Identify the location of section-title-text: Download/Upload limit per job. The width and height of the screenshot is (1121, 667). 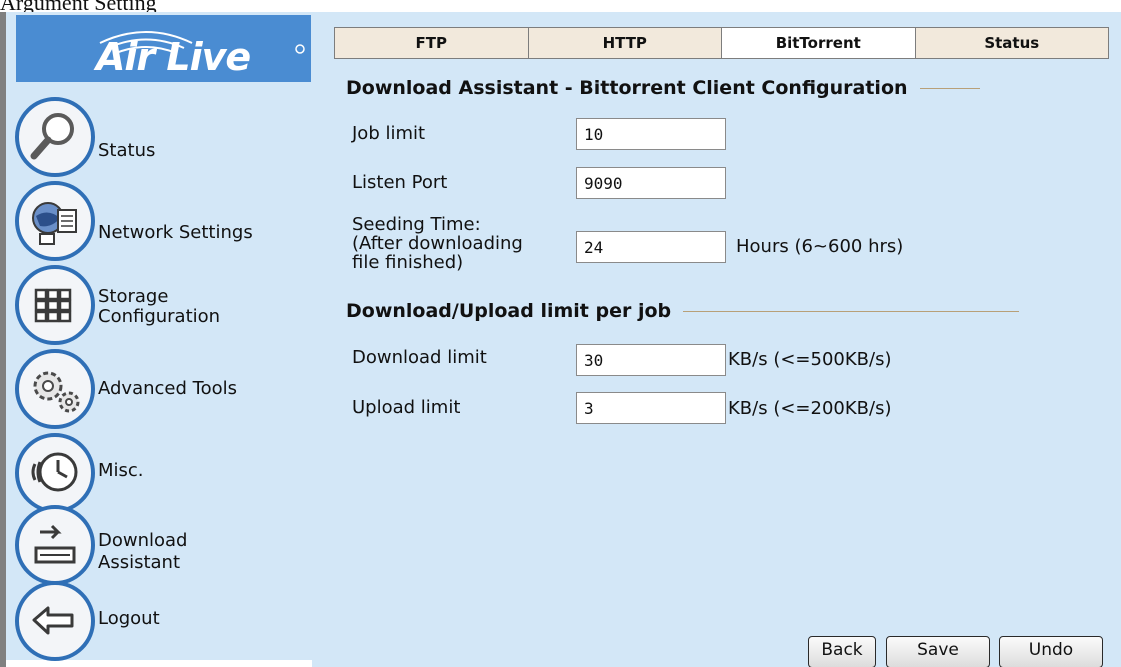
(509, 311).